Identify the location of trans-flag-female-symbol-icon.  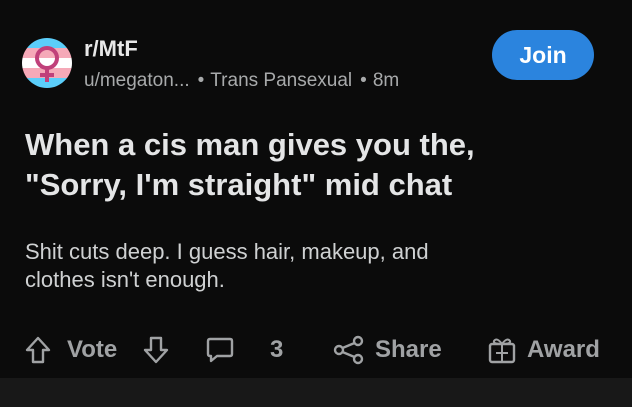
(47, 63).